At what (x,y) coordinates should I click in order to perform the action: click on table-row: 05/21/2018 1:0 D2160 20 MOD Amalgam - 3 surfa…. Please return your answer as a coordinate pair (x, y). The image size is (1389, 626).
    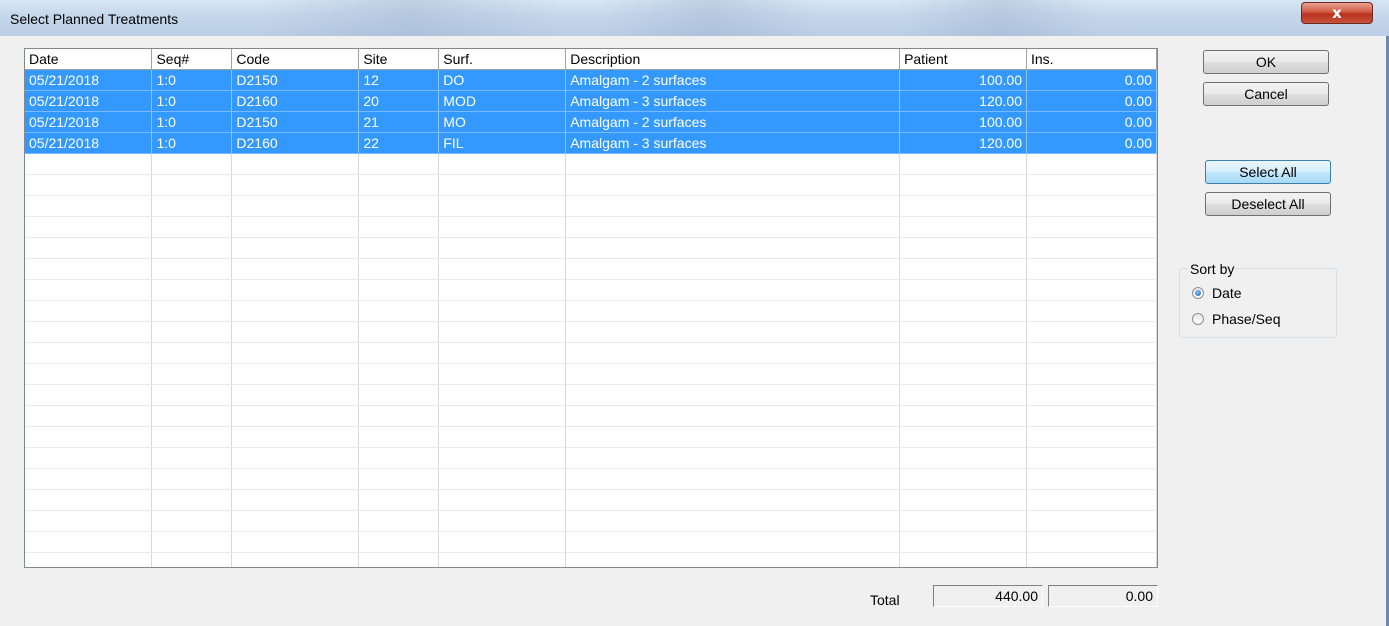
    Looking at the image, I should click on (591, 101).